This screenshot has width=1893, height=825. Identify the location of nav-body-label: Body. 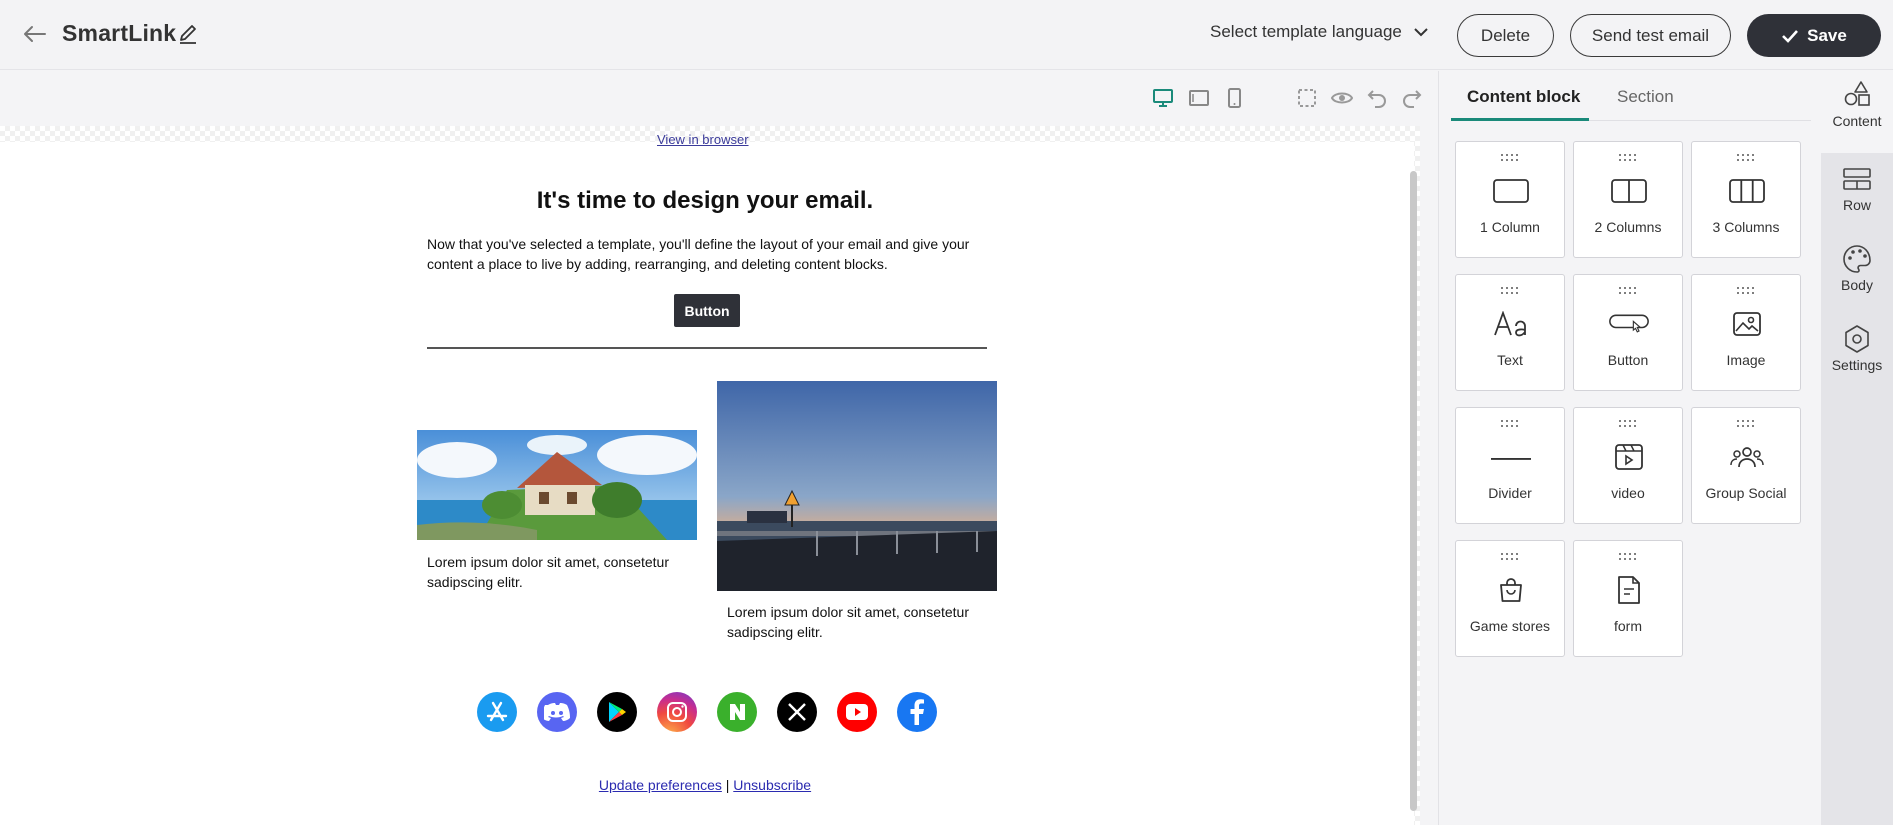
(1857, 285).